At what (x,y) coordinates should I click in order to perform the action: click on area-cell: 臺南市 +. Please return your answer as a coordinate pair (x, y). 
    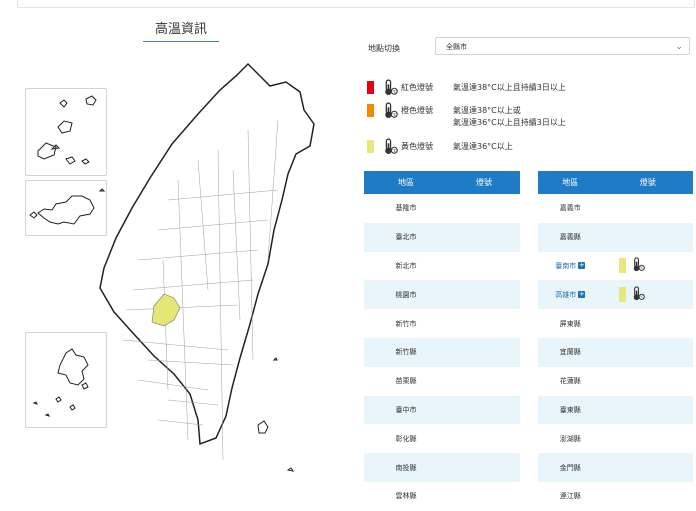
    Looking at the image, I should click on (570, 266).